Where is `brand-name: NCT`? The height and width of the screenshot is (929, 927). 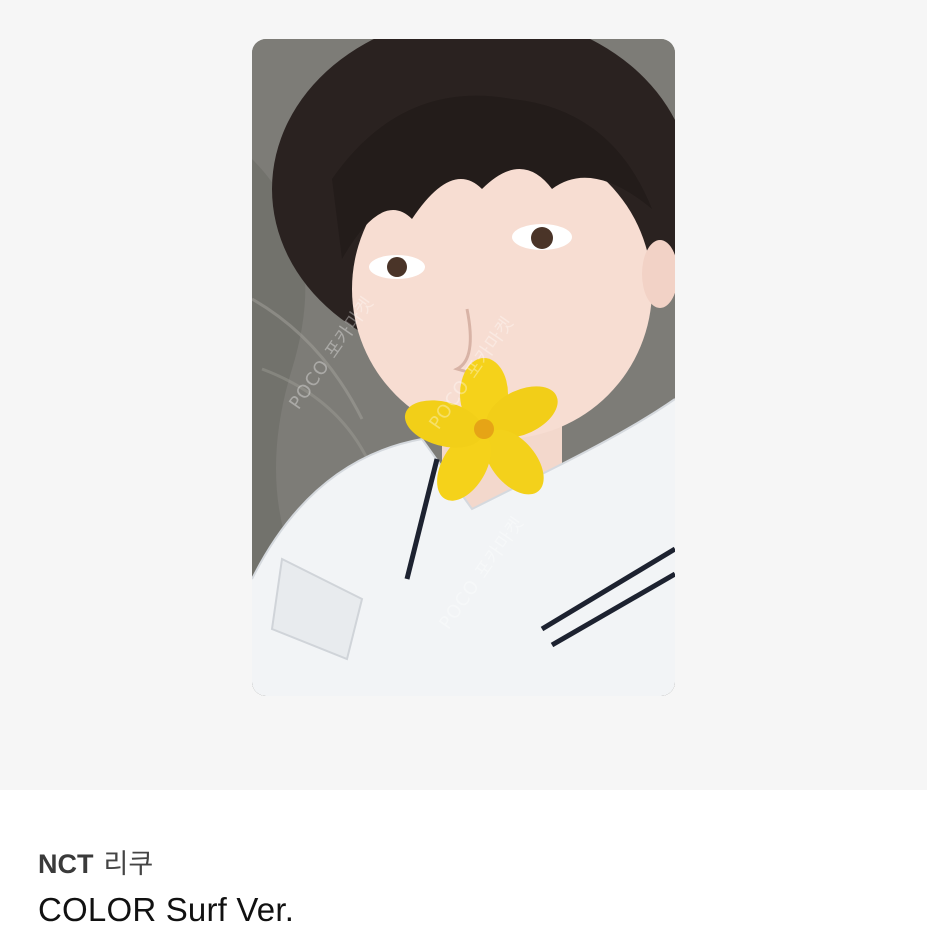
brand-name: NCT is located at coordinates (66, 864).